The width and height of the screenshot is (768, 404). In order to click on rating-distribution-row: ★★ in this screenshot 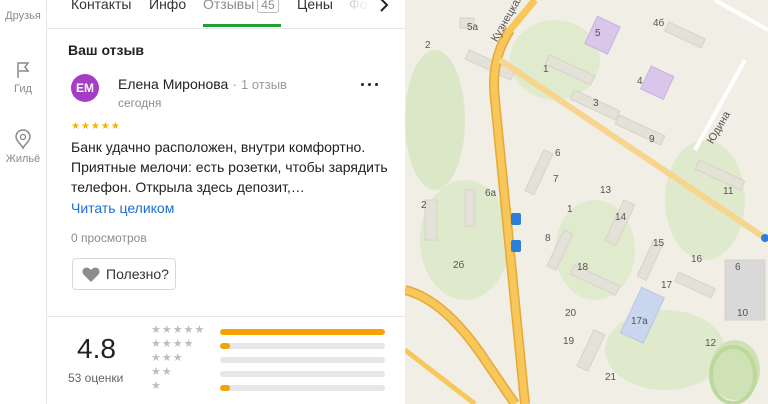, I will do `click(271, 373)`.